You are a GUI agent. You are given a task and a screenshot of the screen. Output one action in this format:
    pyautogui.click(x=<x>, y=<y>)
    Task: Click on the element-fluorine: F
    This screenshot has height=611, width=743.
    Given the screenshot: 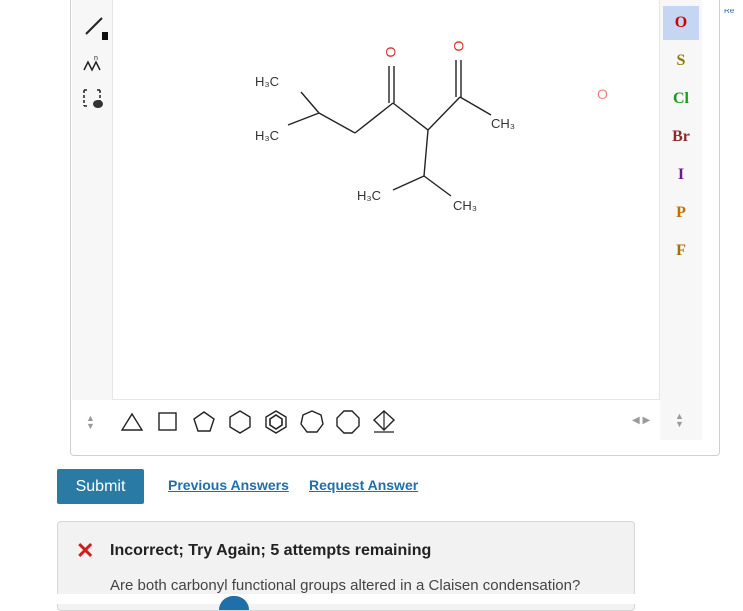 What is the action you would take?
    pyautogui.click(x=681, y=251)
    